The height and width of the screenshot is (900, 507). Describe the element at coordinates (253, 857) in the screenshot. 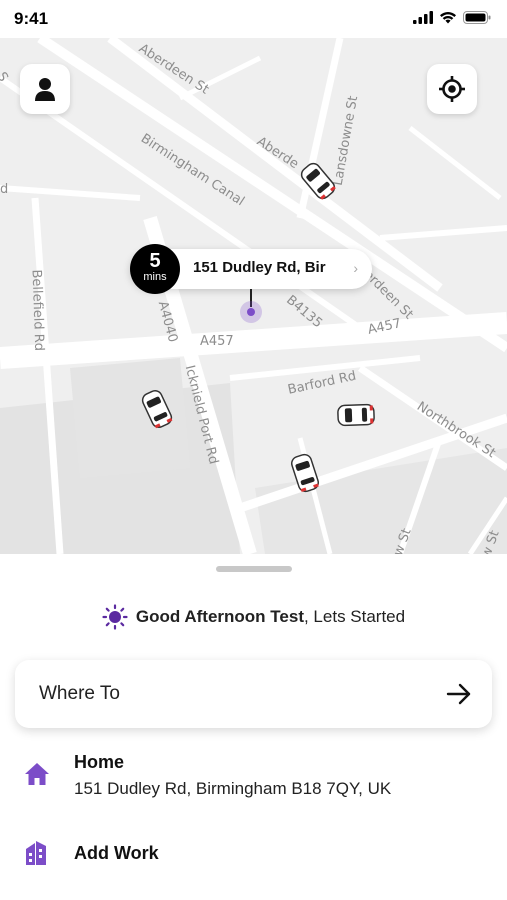

I see `saved-place-add-work: Add Work` at that location.